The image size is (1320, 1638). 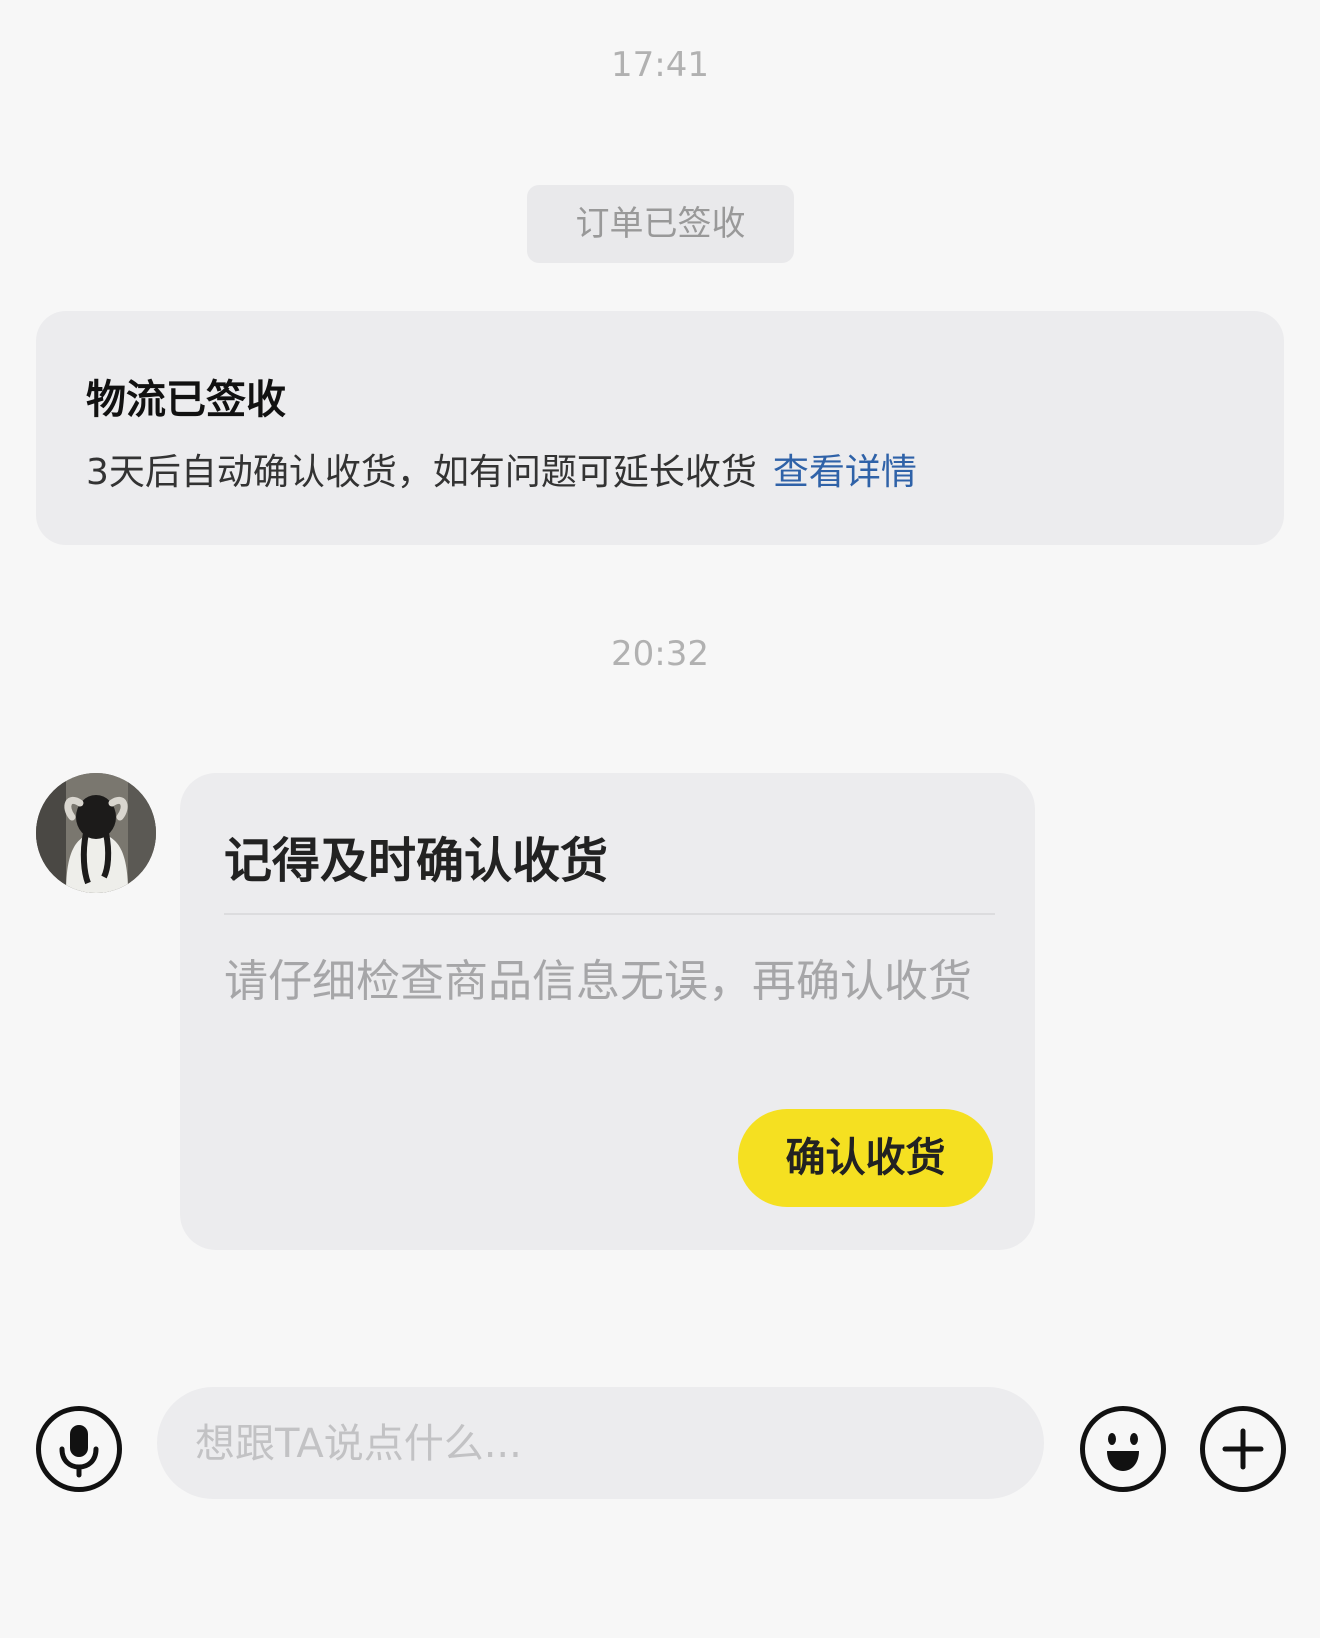 I want to click on message-body: 请仔细检查商品信息无误，再确认收货, so click(x=598, y=981).